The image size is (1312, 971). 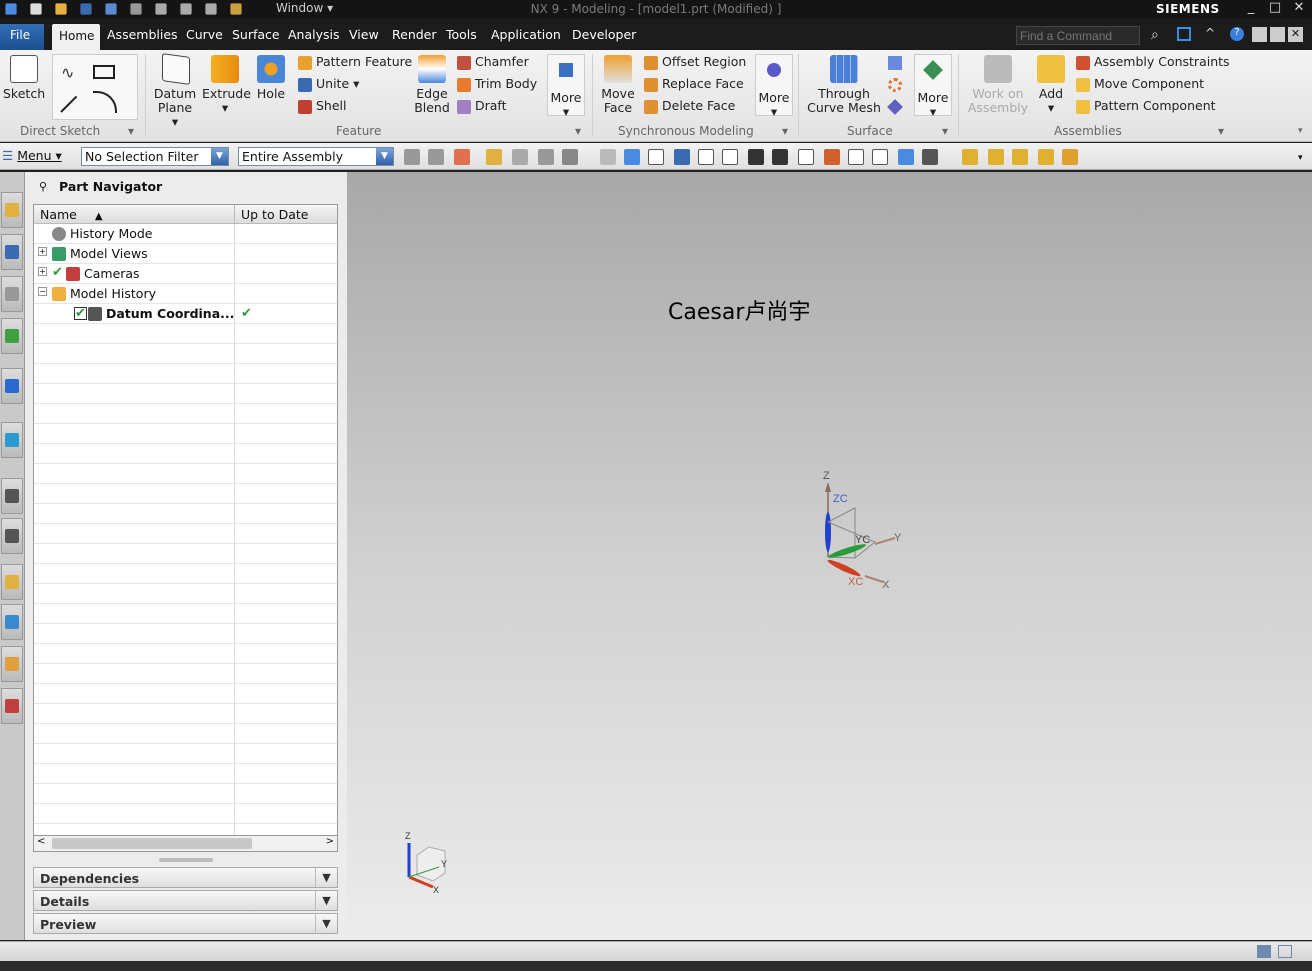 What do you see at coordinates (1184, 34) in the screenshot?
I see `fit-screen-icon` at bounding box center [1184, 34].